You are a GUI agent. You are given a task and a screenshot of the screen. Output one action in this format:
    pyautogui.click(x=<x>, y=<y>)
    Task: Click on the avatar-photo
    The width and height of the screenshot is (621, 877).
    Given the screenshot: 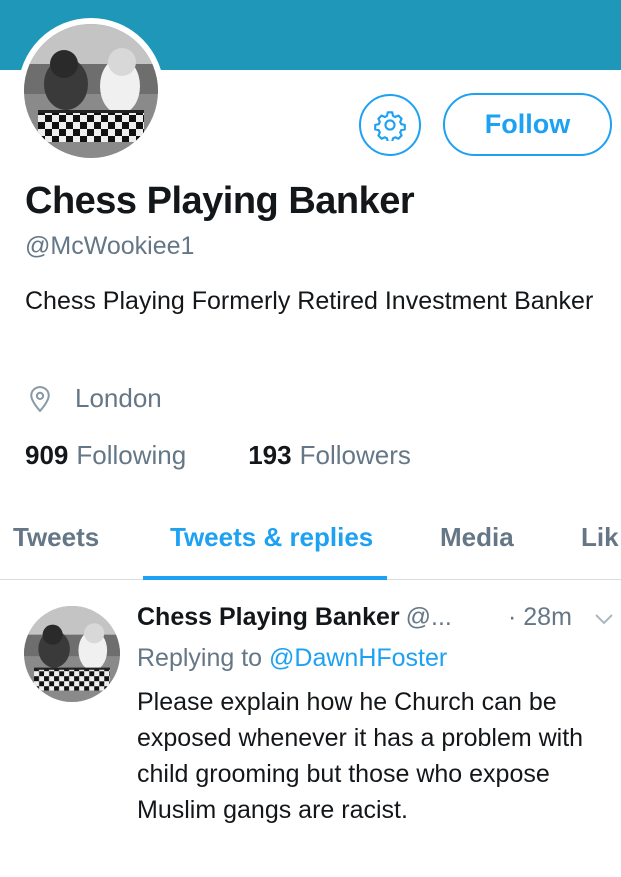 What is the action you would take?
    pyautogui.click(x=91, y=91)
    